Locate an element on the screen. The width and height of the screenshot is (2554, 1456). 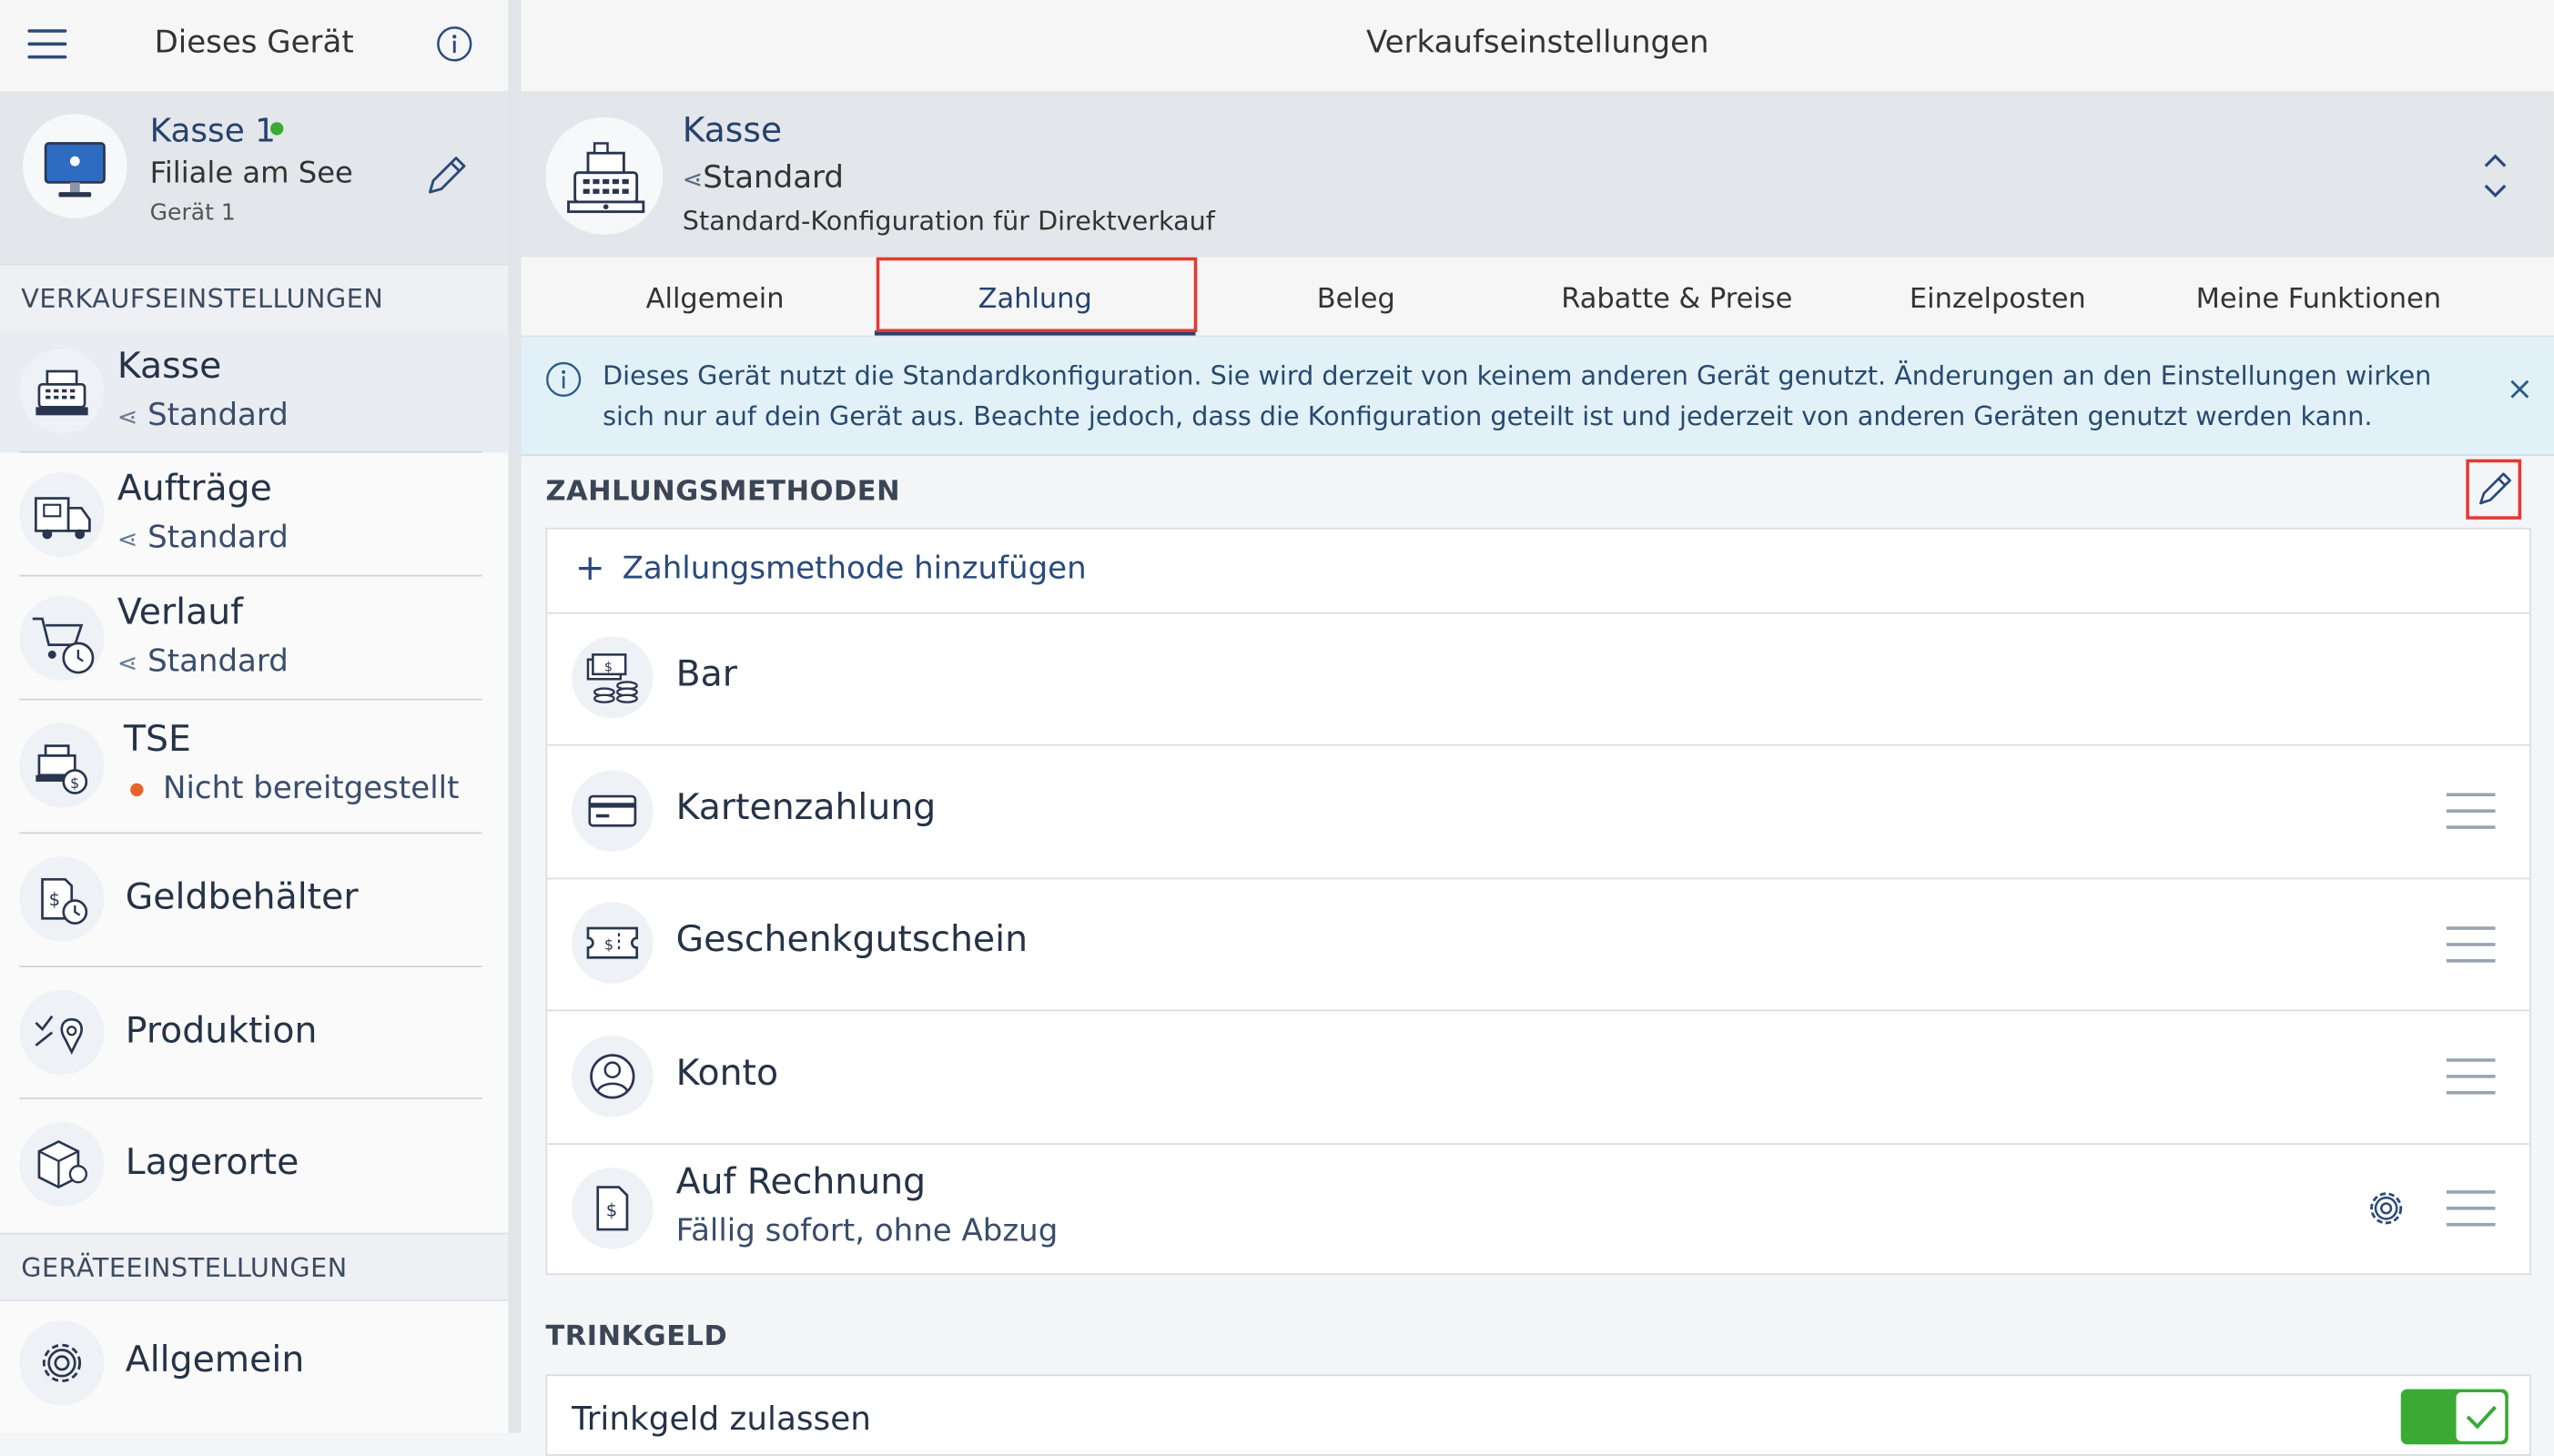
check-icon is located at coordinates (2481, 1417).